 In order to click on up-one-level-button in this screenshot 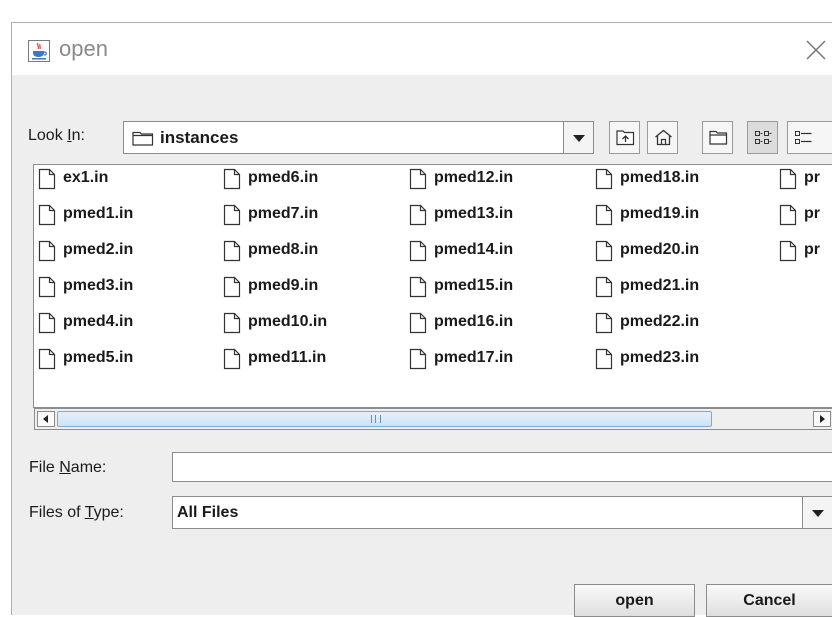, I will do `click(624, 137)`.